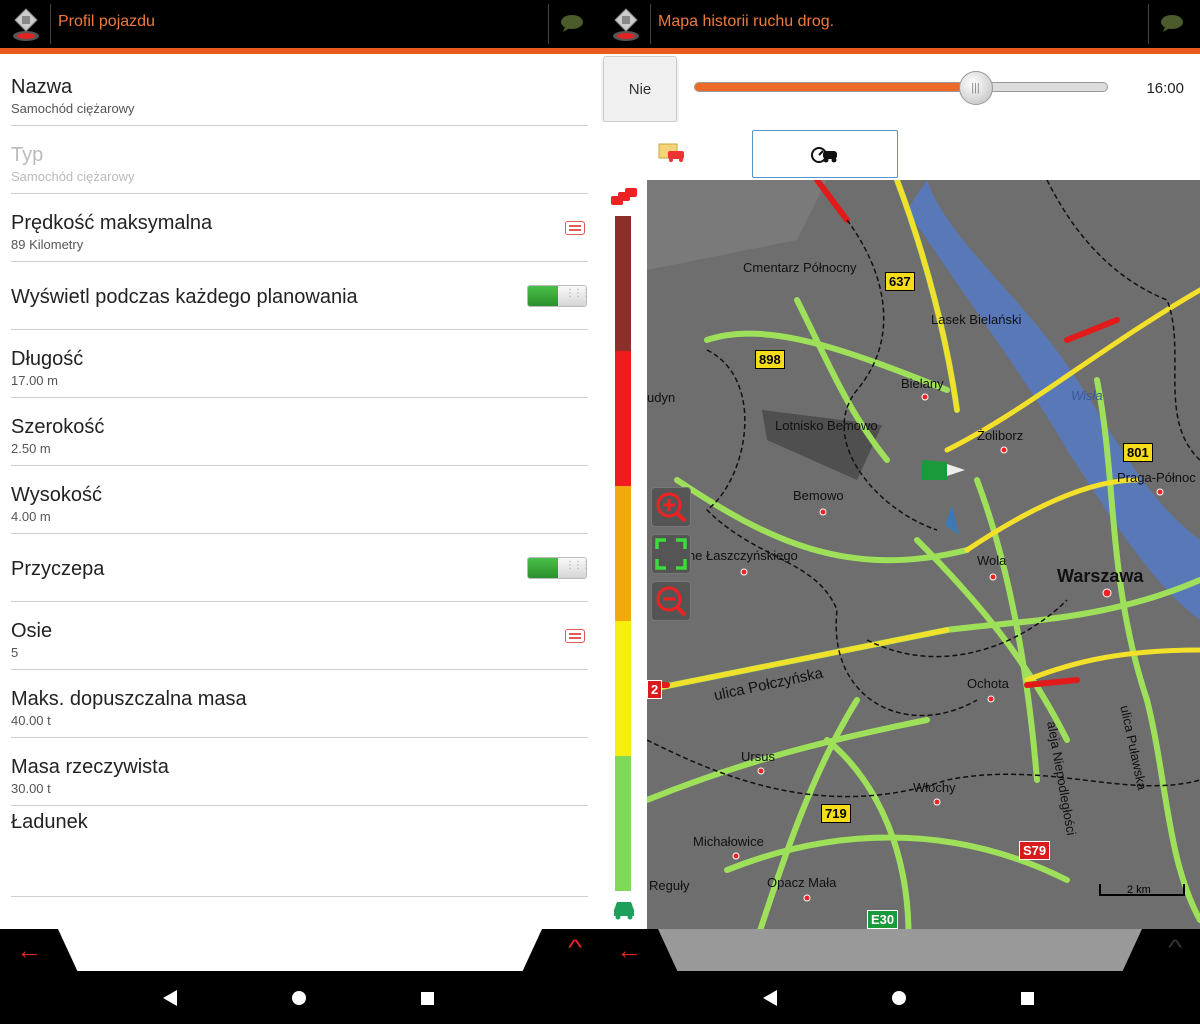 Image resolution: width=1200 pixels, height=1024 pixels. Describe the element at coordinates (56, 495) in the screenshot. I see `row-title: Wysokość` at that location.